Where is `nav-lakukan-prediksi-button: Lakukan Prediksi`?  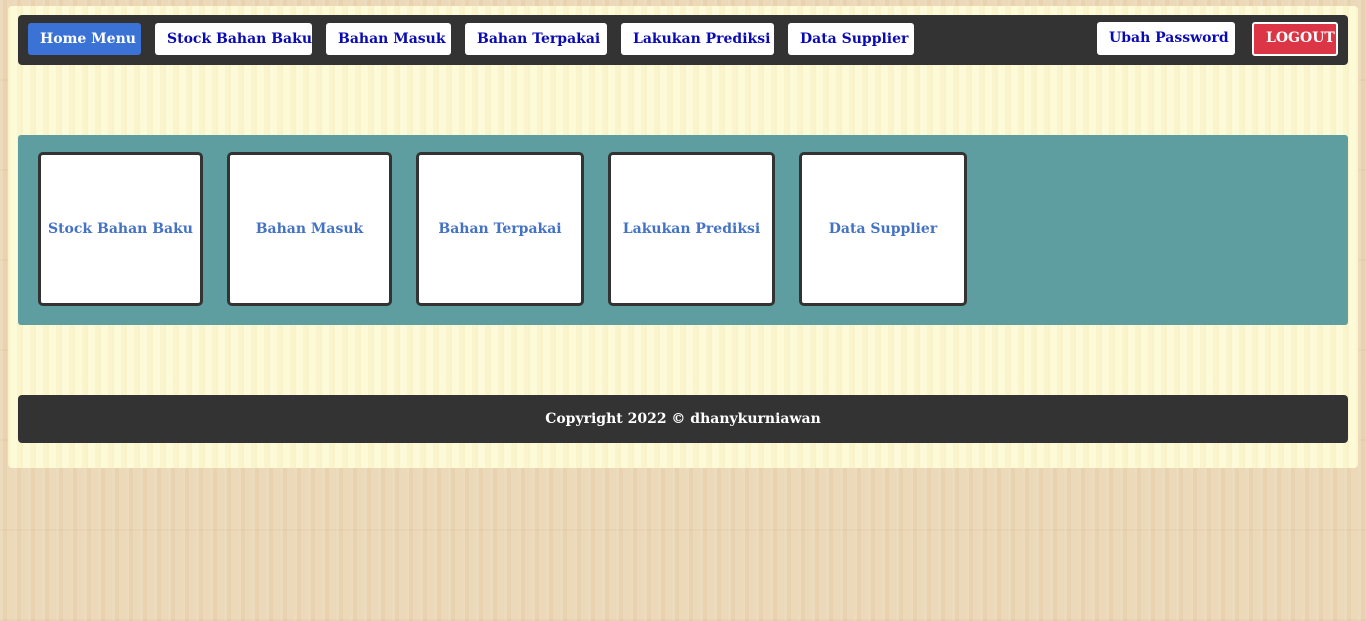 nav-lakukan-prediksi-button: Lakukan Prediksi is located at coordinates (697, 39).